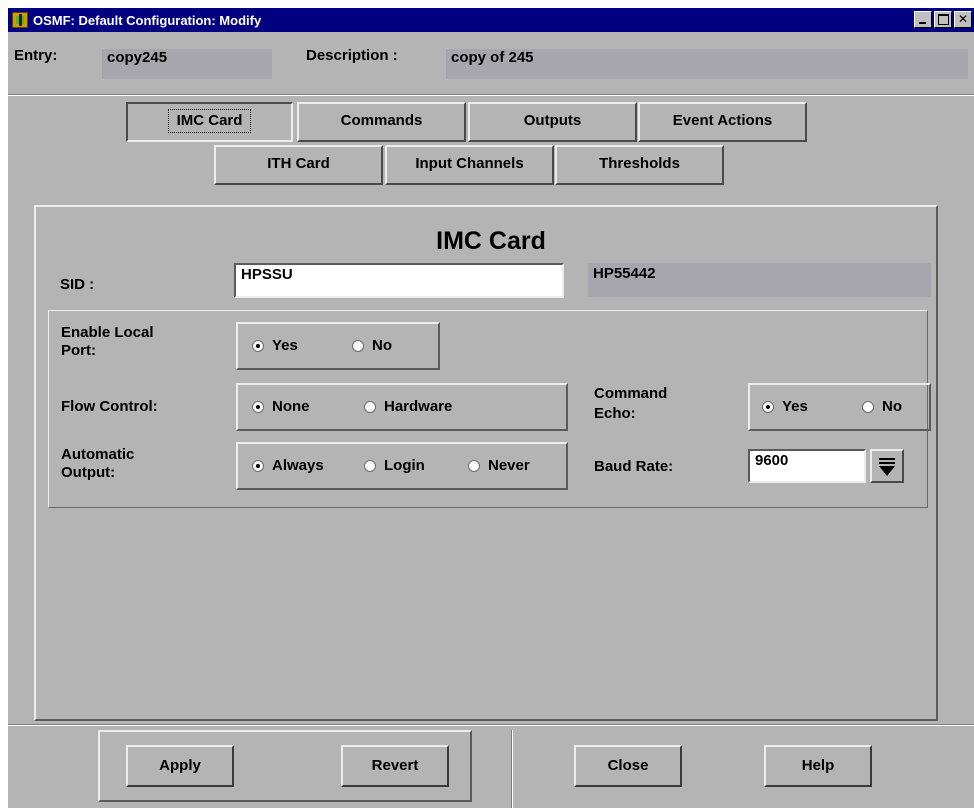 The width and height of the screenshot is (974, 808). What do you see at coordinates (88, 472) in the screenshot?
I see `label-line: Output:` at bounding box center [88, 472].